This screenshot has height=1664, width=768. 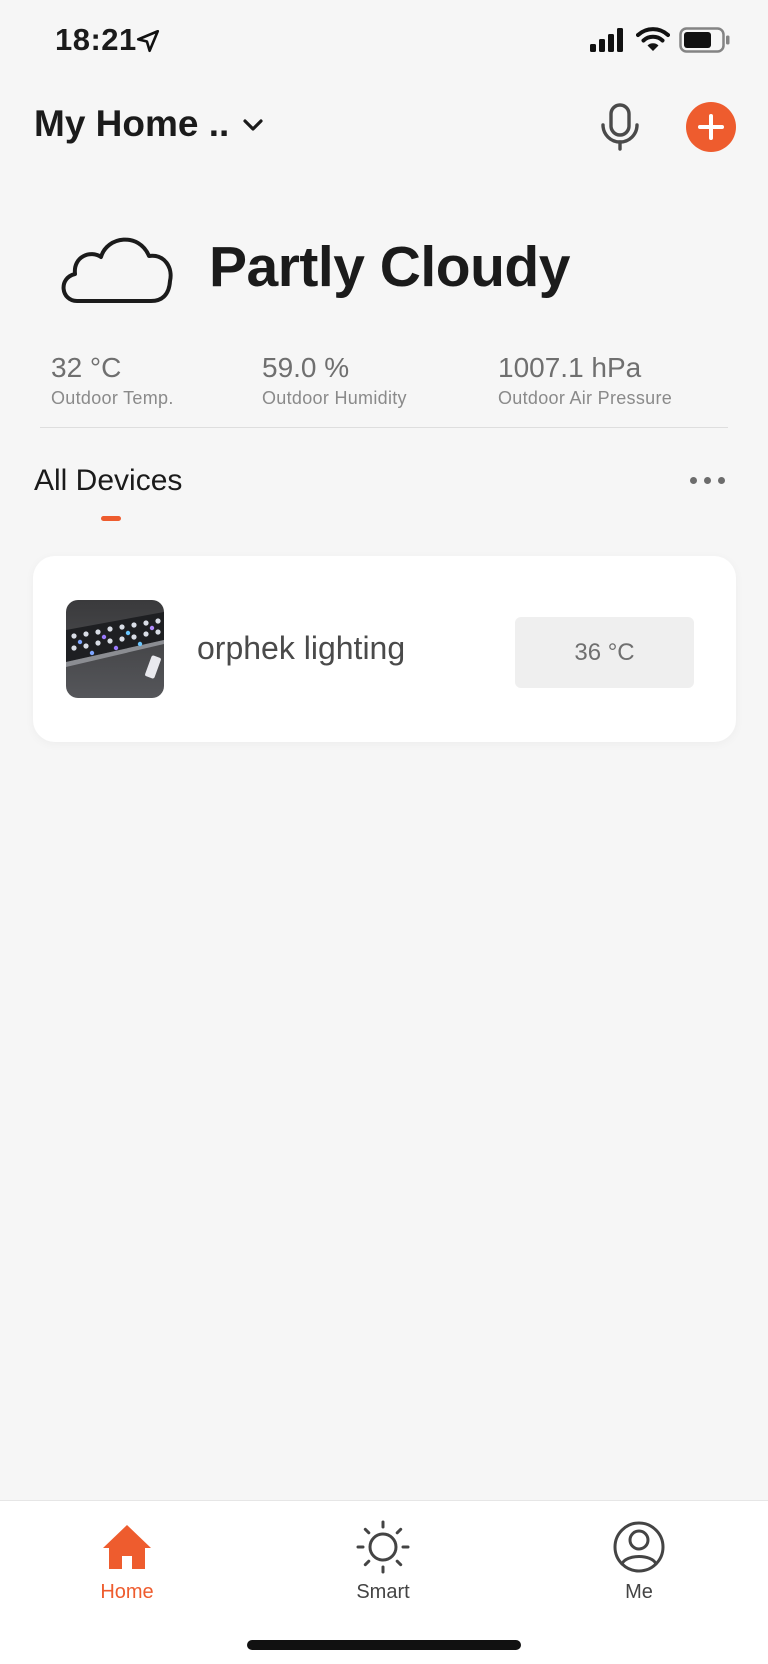 I want to click on divider, so click(x=384, y=427).